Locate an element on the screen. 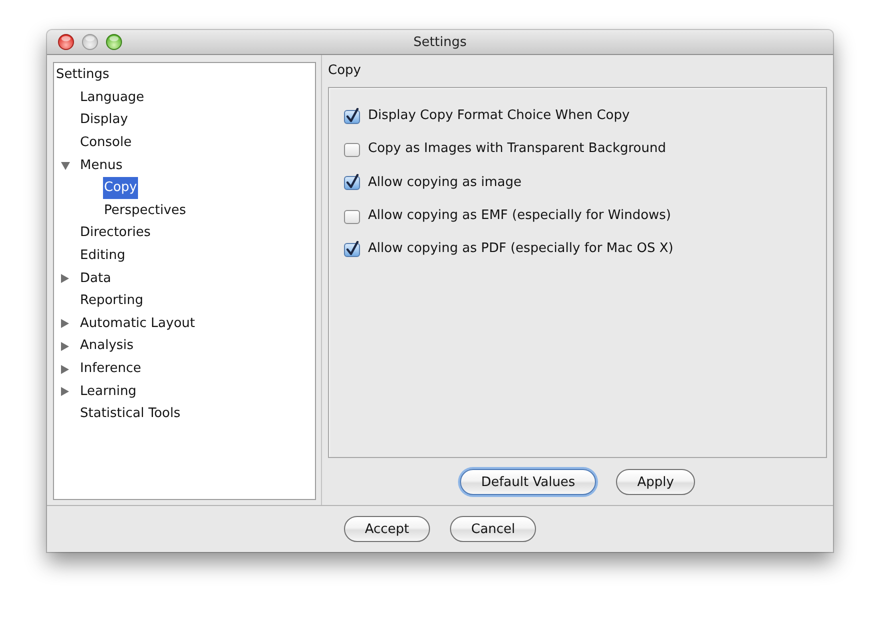 The width and height of the screenshot is (880, 618). tree-item: Reporting is located at coordinates (111, 301).